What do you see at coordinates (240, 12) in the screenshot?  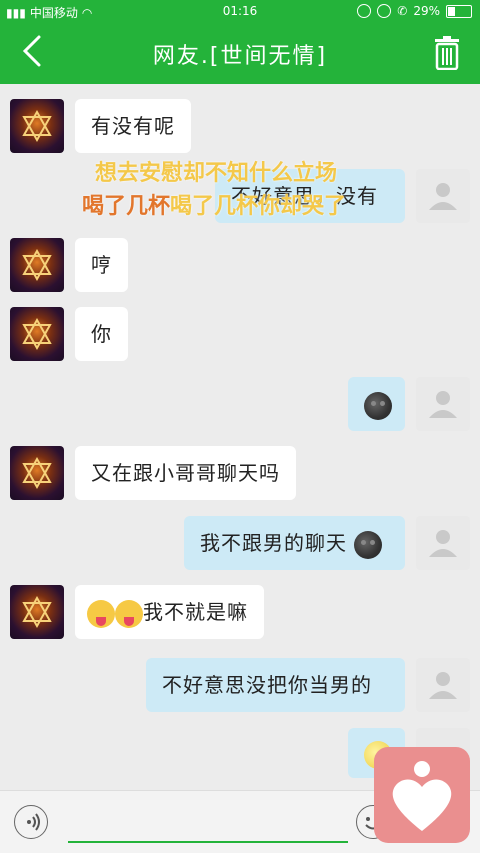 I see `status-bar: ▮▮▮ 中国移动 ◠ 01:16 ✆ 29%` at bounding box center [240, 12].